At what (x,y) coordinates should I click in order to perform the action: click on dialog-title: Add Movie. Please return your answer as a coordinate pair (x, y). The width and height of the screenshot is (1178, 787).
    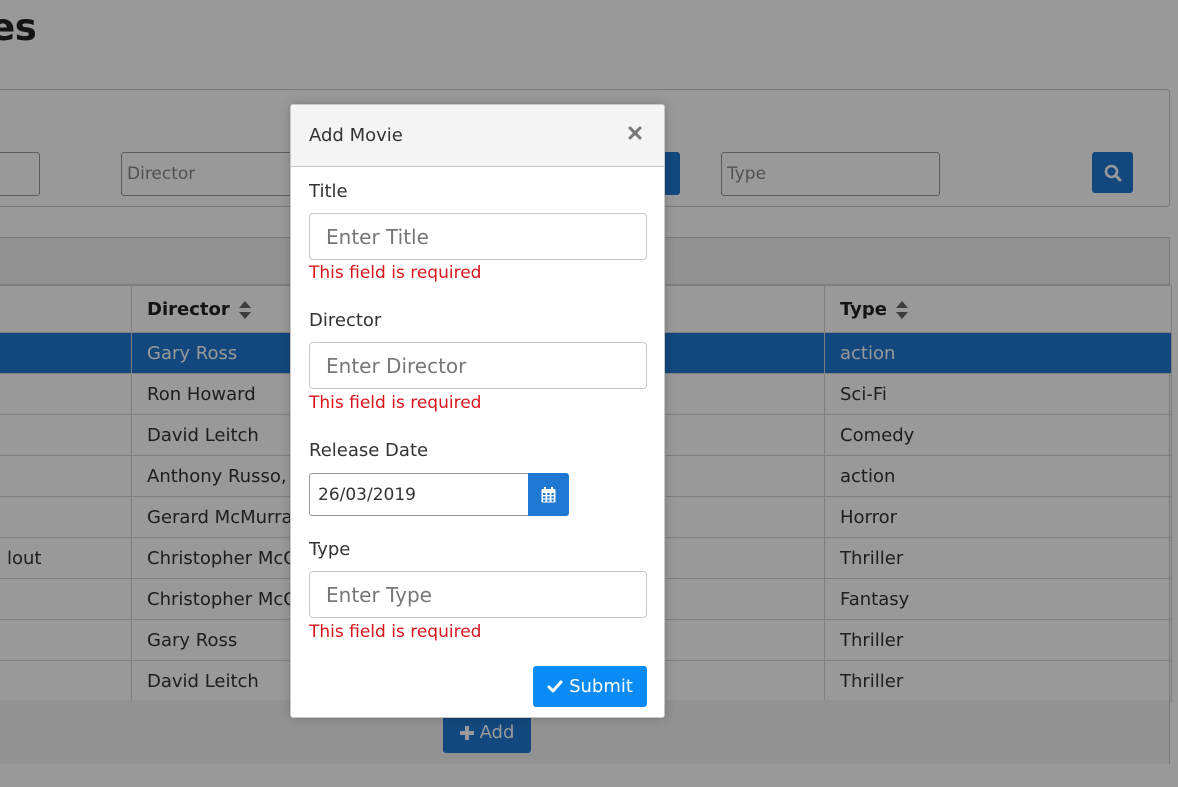
    Looking at the image, I should click on (356, 135).